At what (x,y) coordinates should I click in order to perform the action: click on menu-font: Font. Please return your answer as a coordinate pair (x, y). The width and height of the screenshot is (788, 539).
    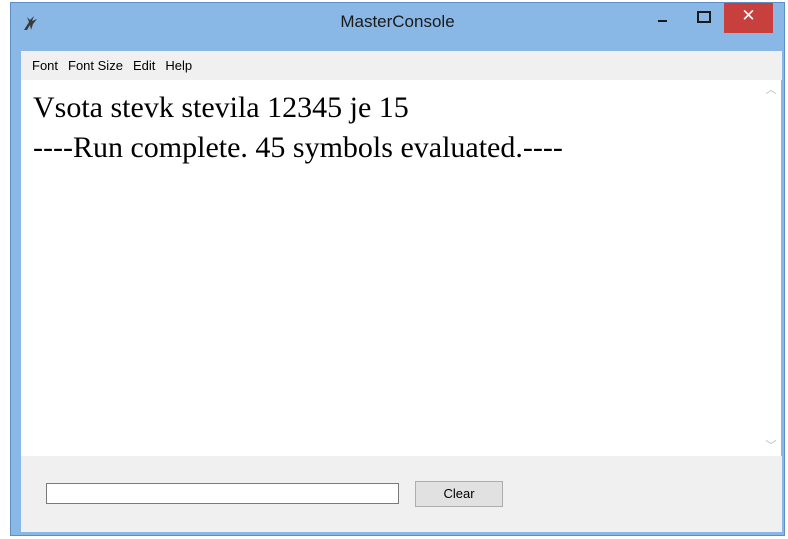
    Looking at the image, I should click on (42, 65).